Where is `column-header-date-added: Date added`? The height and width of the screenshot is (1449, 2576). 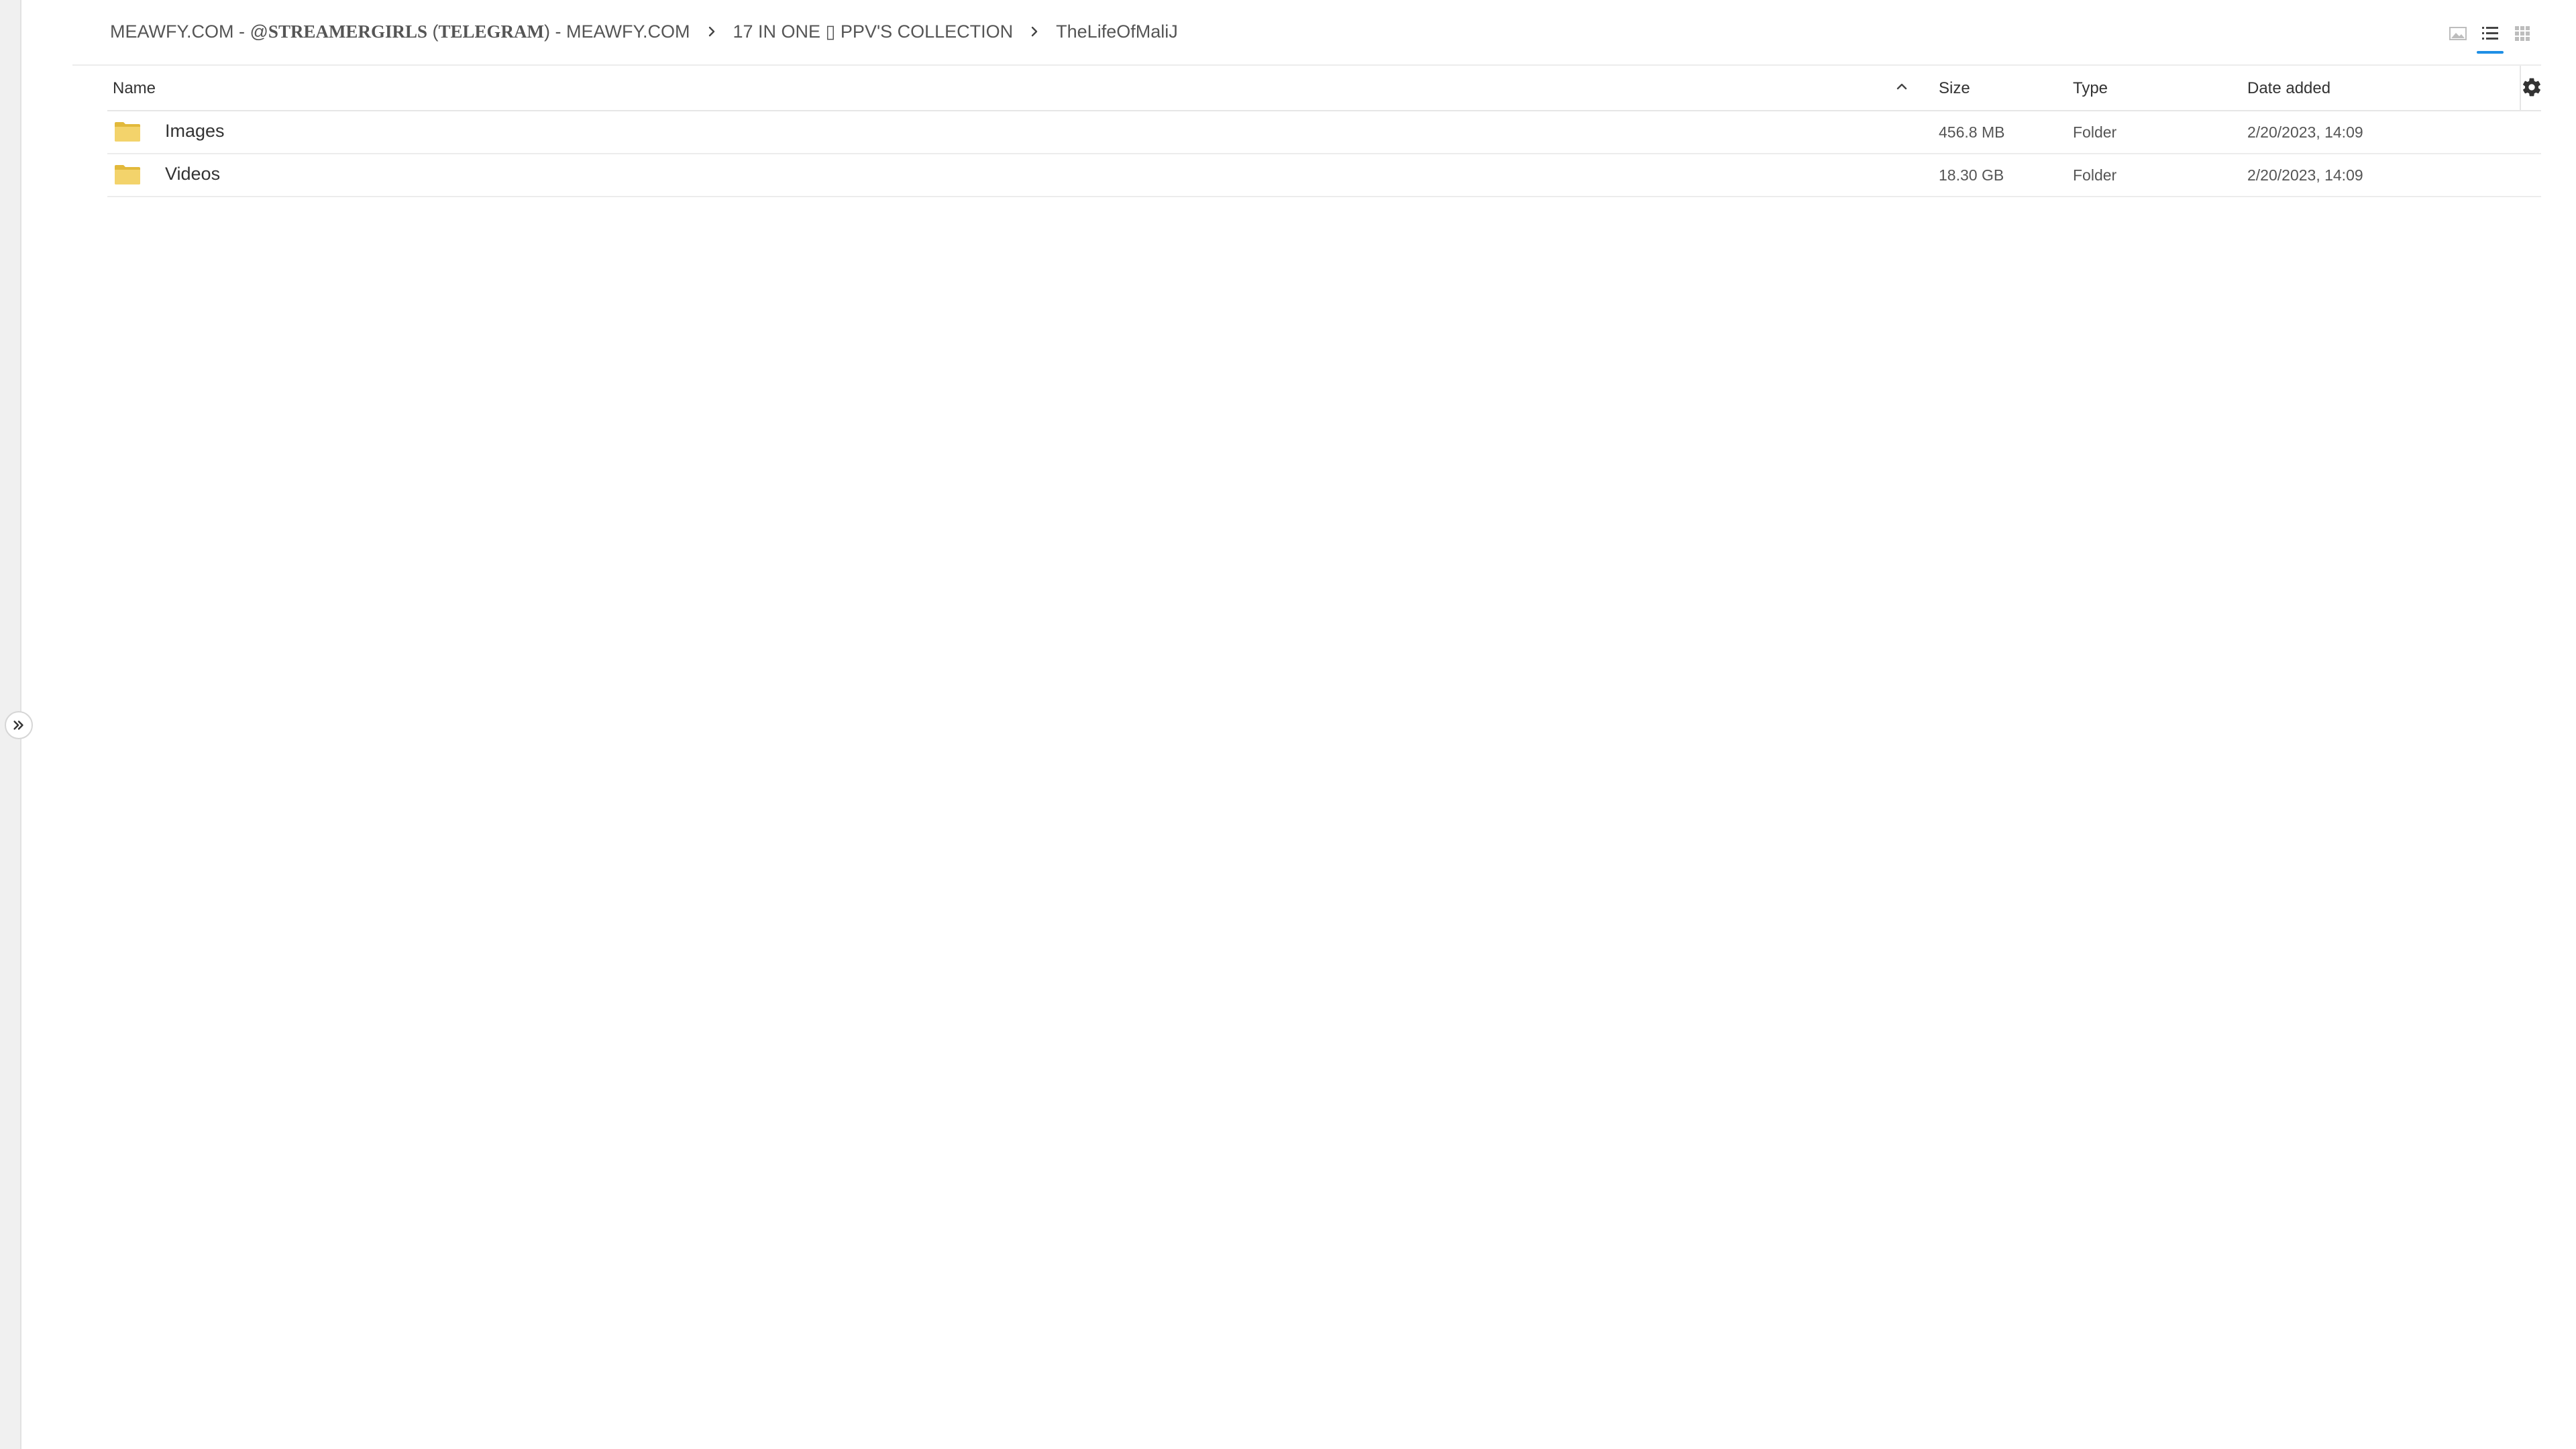
column-header-date-added: Date added is located at coordinates (2288, 88).